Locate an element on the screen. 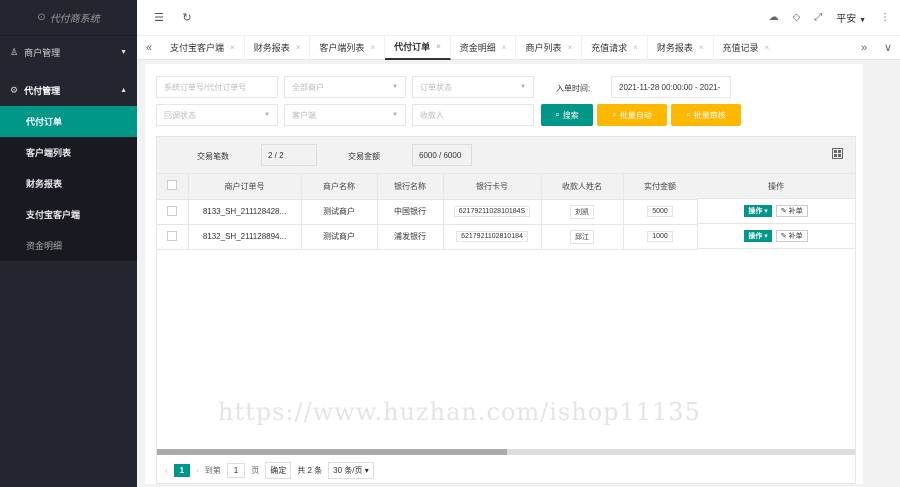  tab-payout-orders: 代付订单 × is located at coordinates (418, 47).